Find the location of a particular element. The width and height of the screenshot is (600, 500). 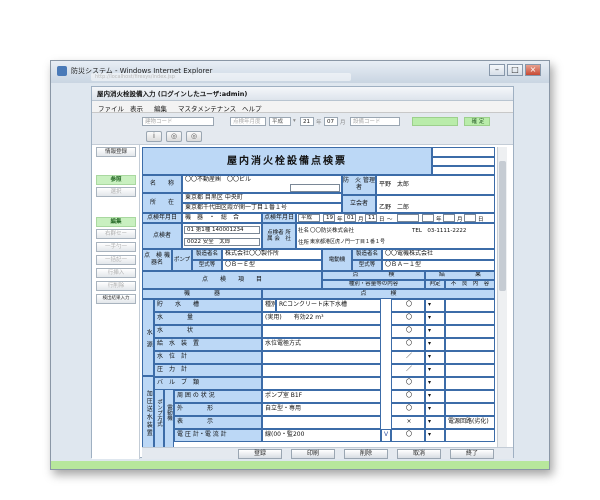

vertical-scrollbar is located at coordinates (502, 297).